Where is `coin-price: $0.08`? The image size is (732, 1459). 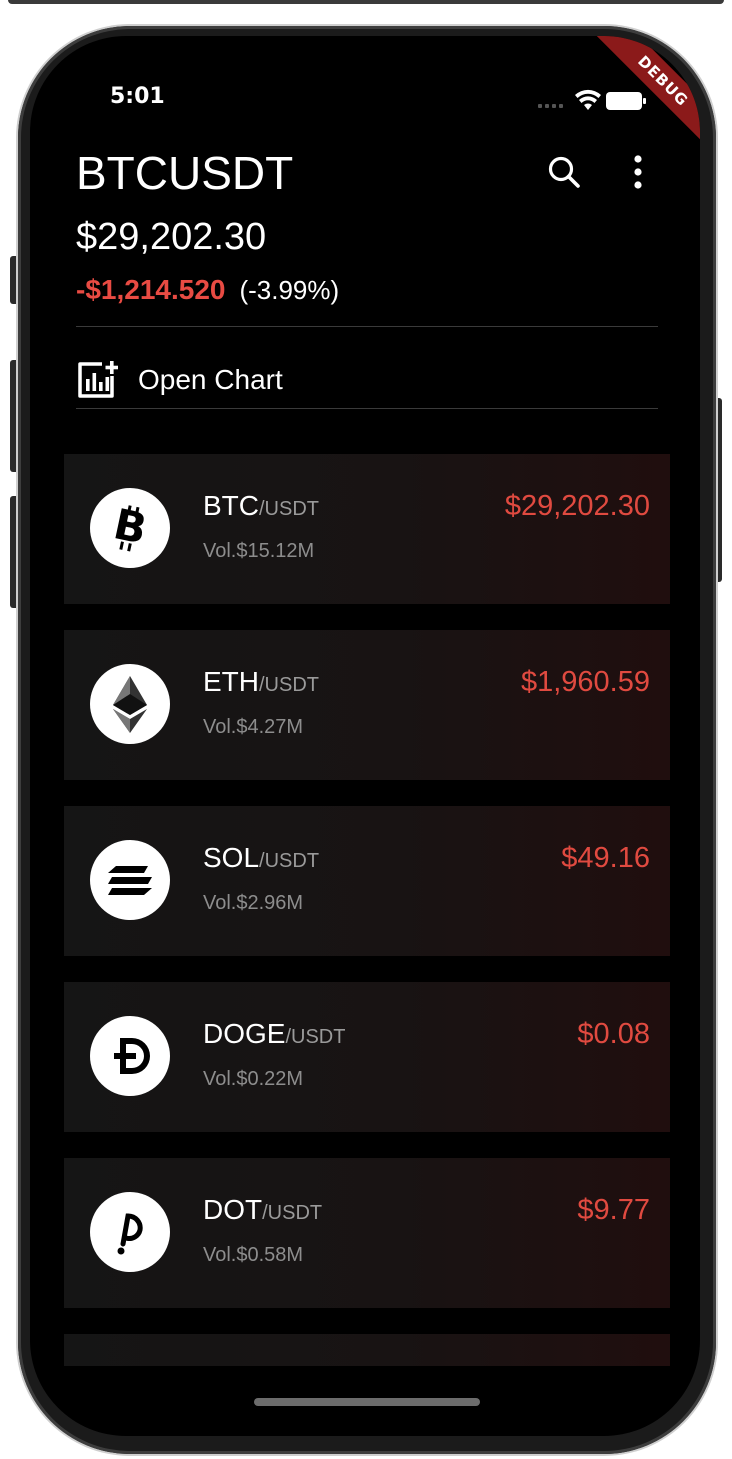
coin-price: $0.08 is located at coordinates (613, 1034).